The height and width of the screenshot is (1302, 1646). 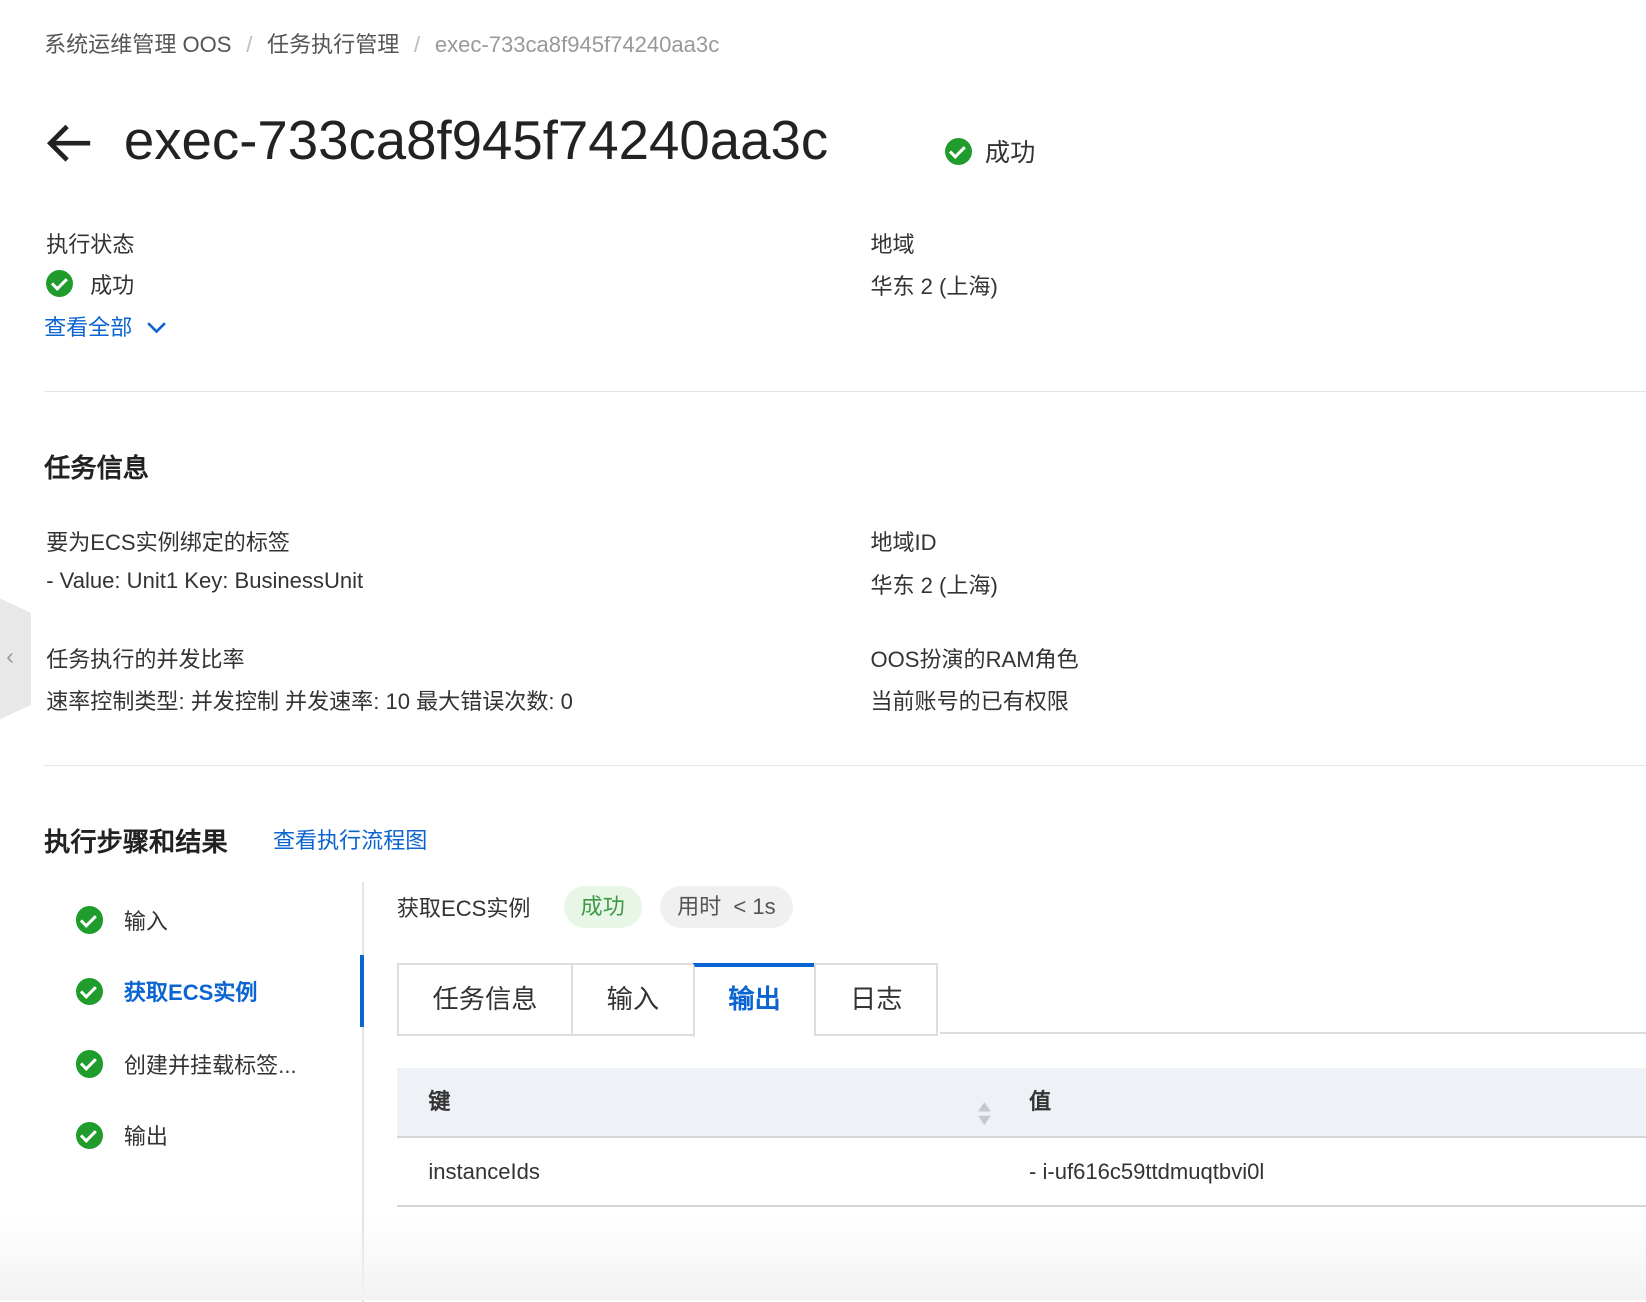 I want to click on task-info-title: 任务信息, so click(x=97, y=468).